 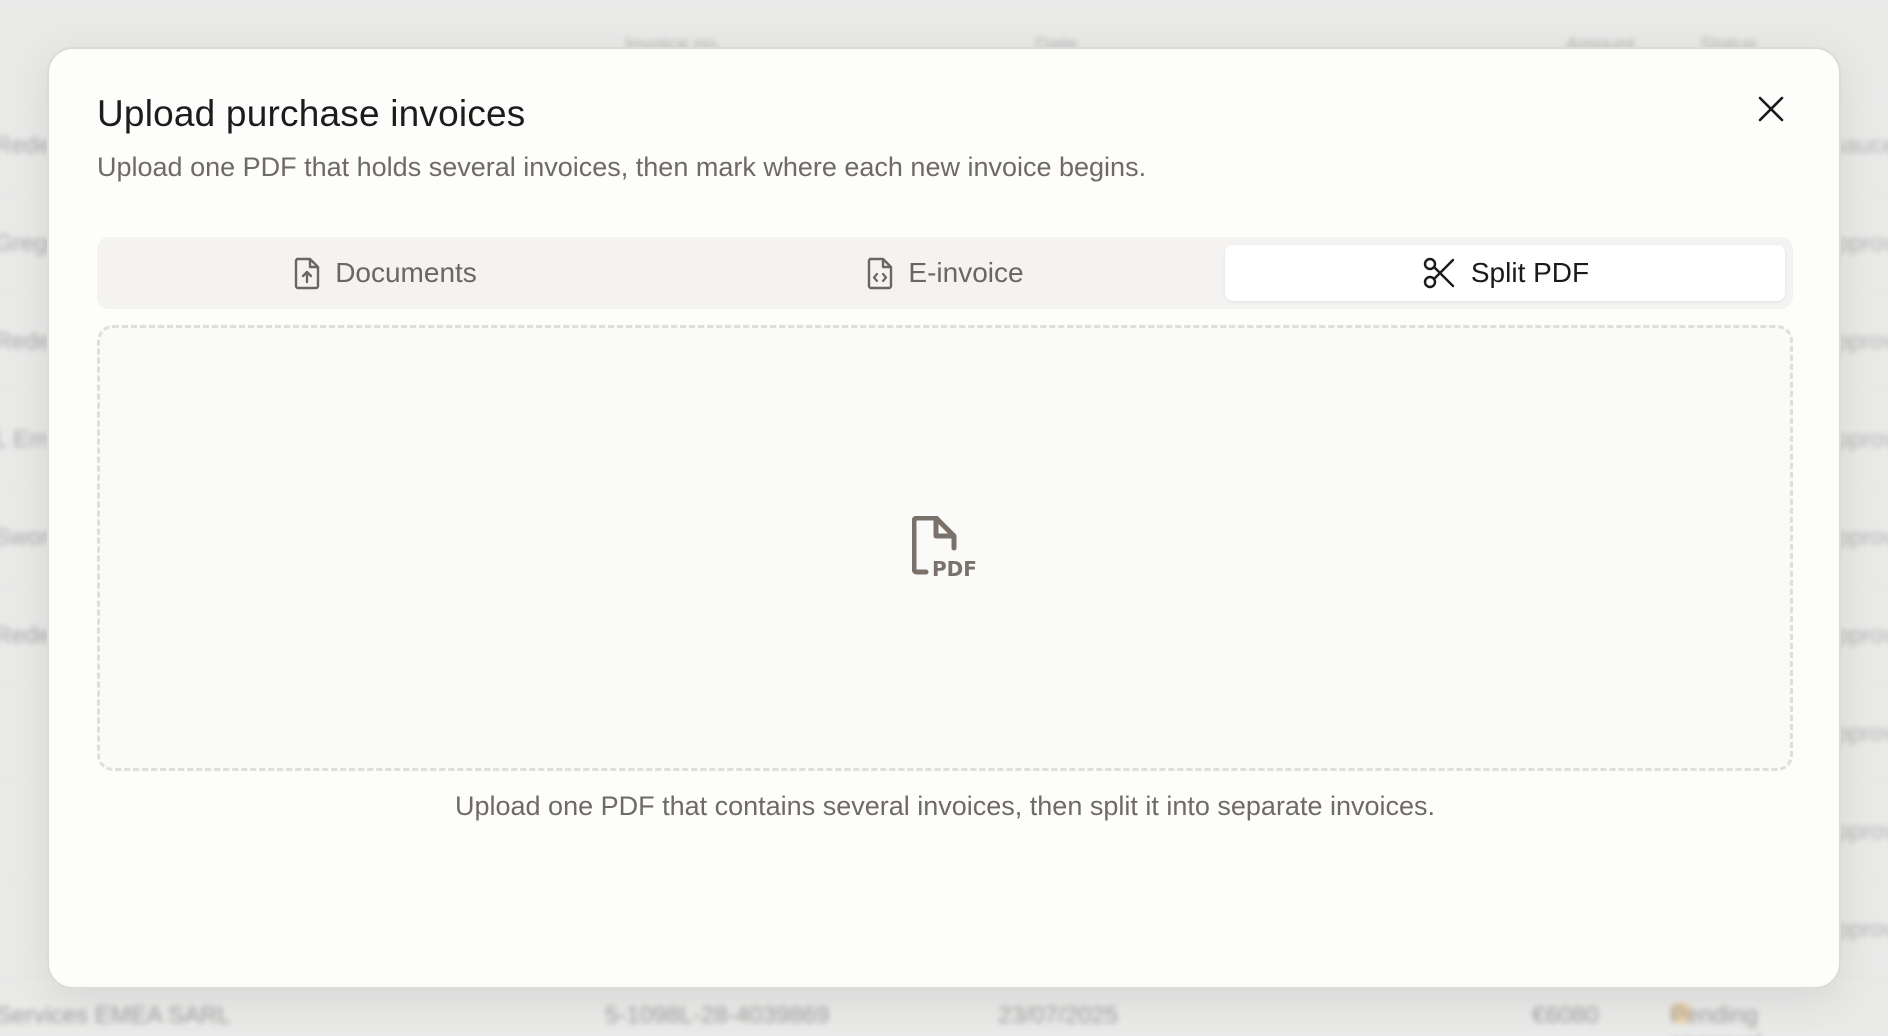 I want to click on close-icon, so click(x=1771, y=109).